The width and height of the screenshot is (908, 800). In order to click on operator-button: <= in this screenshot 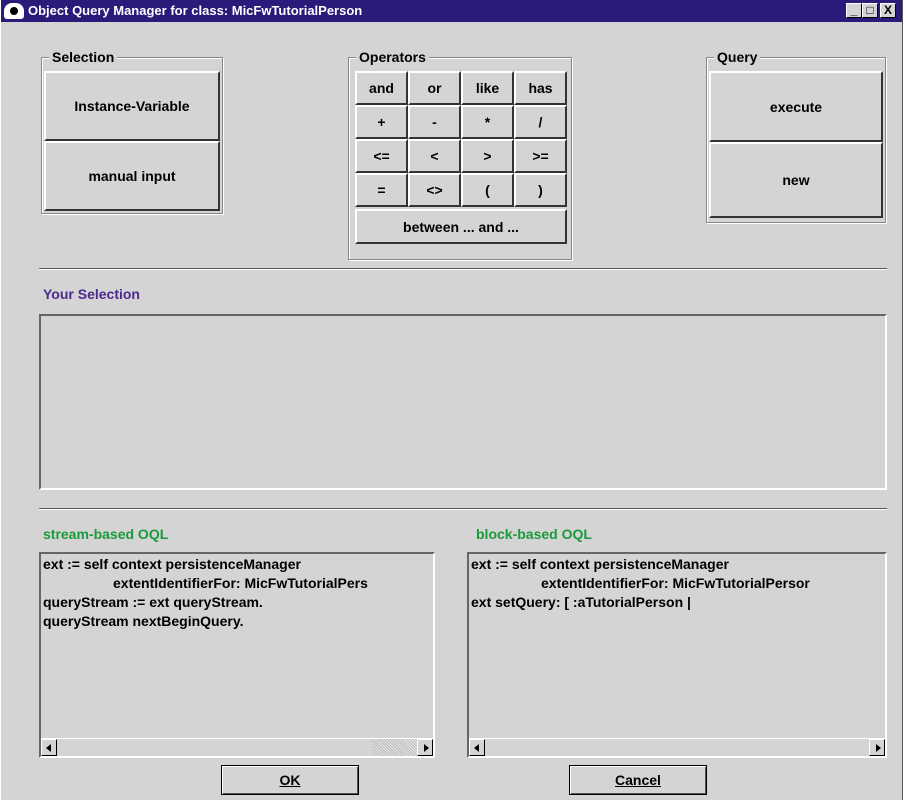, I will do `click(381, 156)`.